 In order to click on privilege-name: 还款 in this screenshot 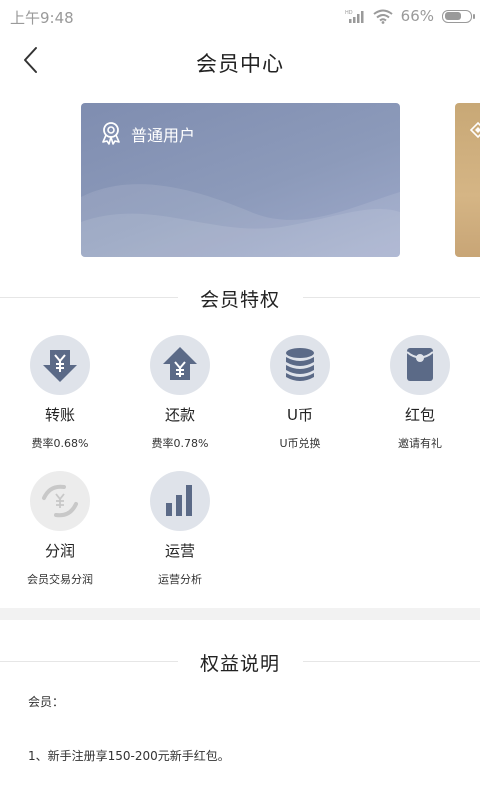, I will do `click(179, 415)`.